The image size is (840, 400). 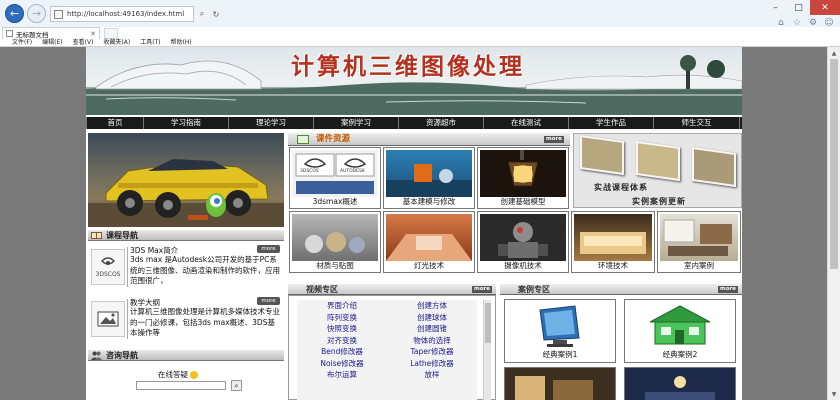 I want to click on promo-banner: 实战课程体系 实例案例更新, so click(x=657, y=170).